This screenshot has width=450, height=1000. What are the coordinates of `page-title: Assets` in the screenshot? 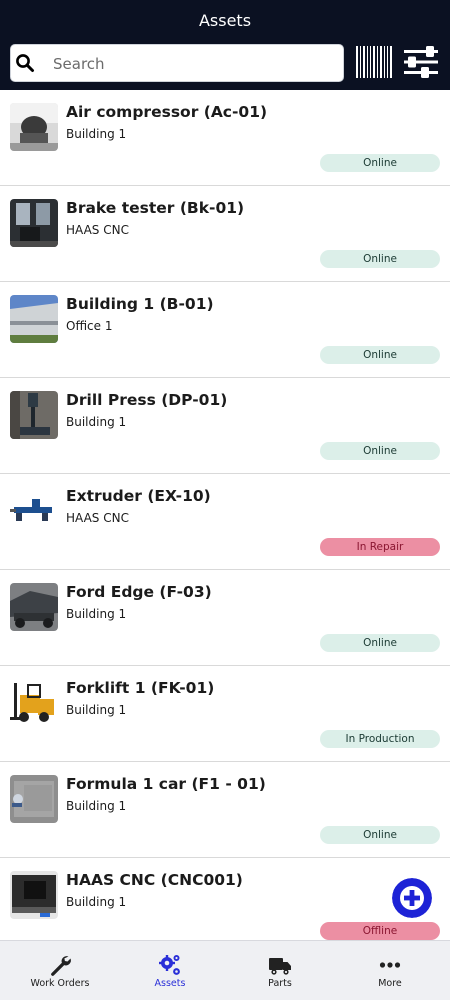 It's located at (225, 20).